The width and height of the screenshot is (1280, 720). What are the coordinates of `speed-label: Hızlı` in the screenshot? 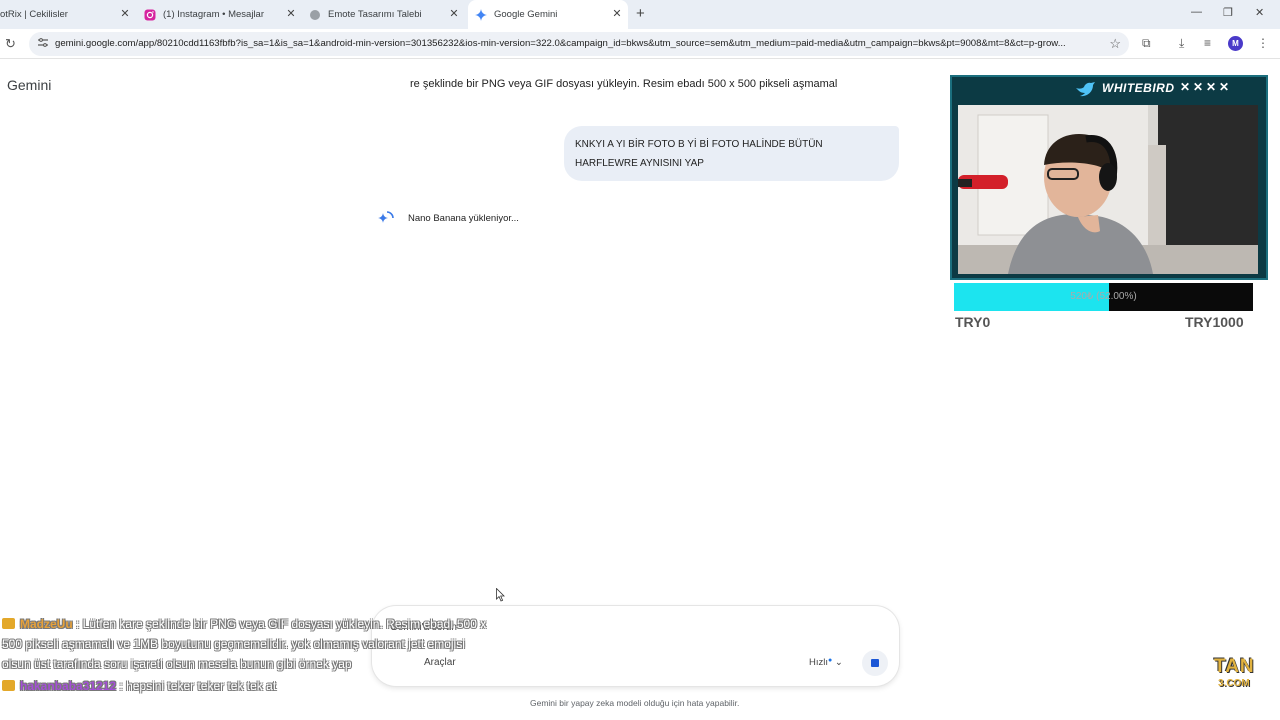 It's located at (818, 662).